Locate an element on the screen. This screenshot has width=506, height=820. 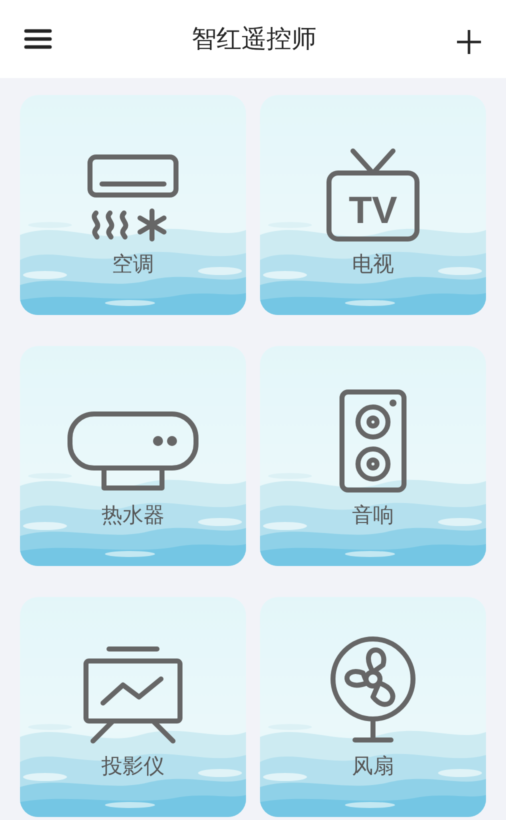
menu-icon is located at coordinates (38, 39).